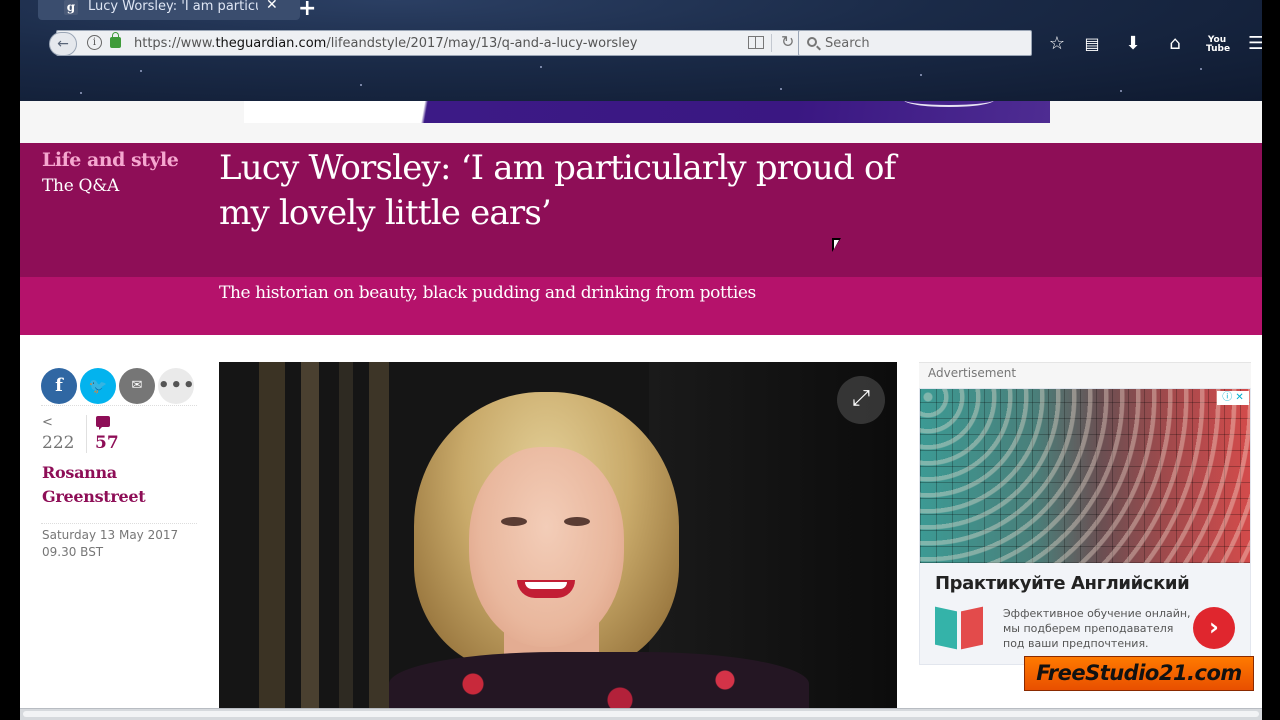 Image resolution: width=1280 pixels, height=720 pixels. I want to click on expand-image-button: ⤢, so click(861, 400).